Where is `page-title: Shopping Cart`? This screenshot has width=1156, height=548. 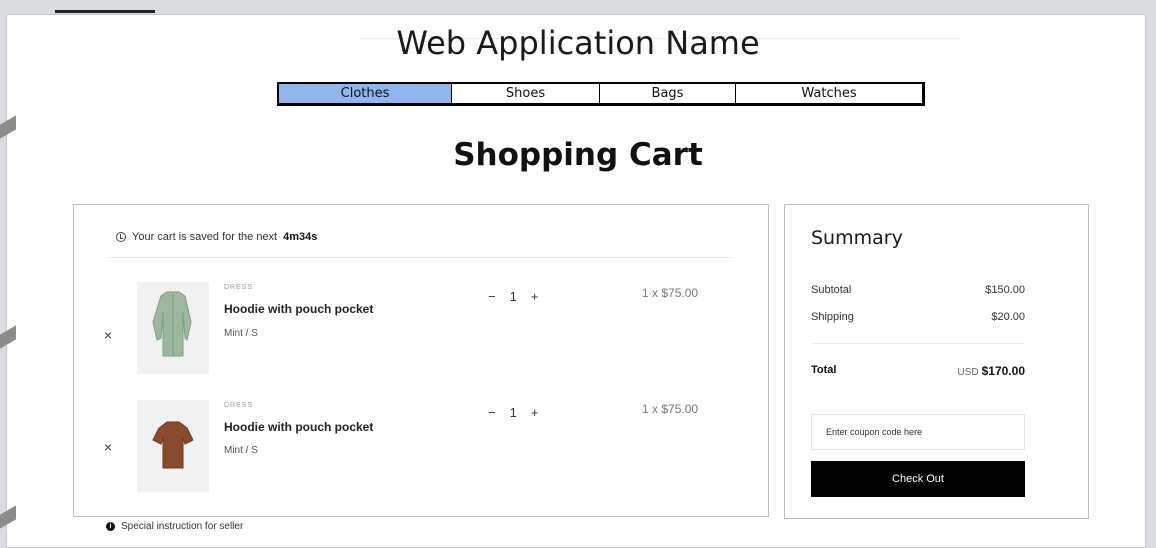
page-title: Shopping Cart is located at coordinates (578, 155).